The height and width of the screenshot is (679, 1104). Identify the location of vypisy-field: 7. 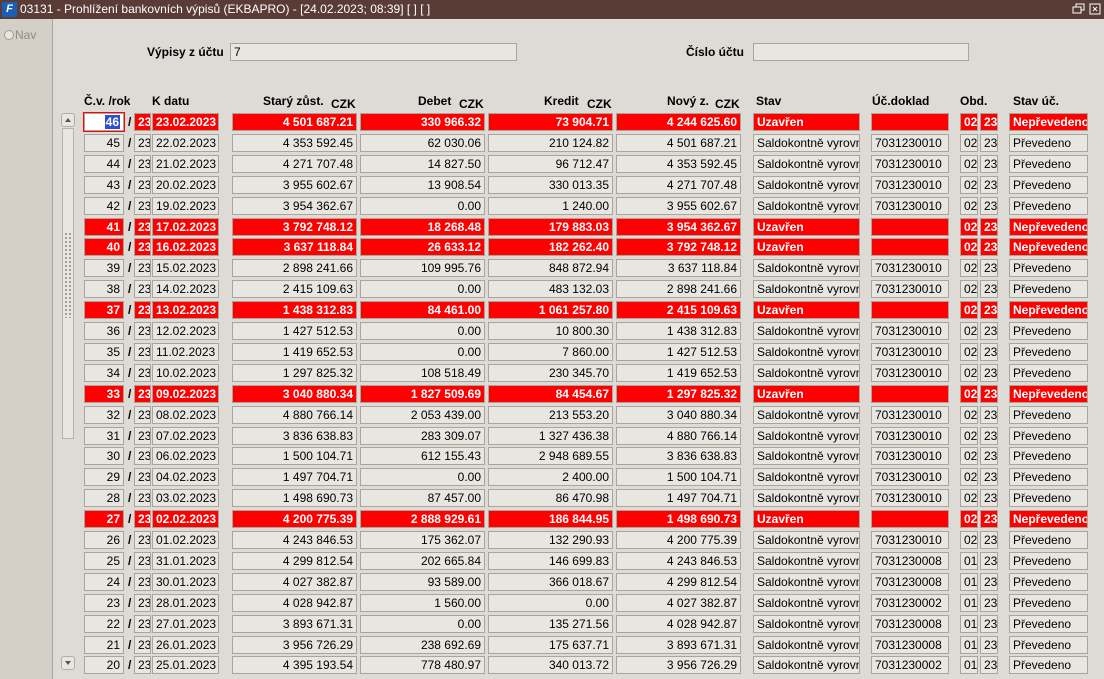
(373, 52).